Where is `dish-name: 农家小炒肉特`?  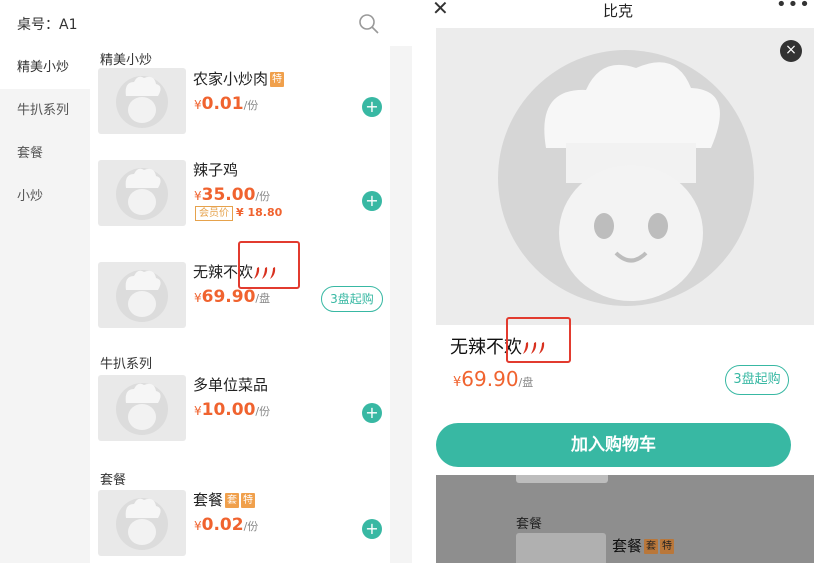
dish-name: 农家小炒肉特 is located at coordinates (239, 79).